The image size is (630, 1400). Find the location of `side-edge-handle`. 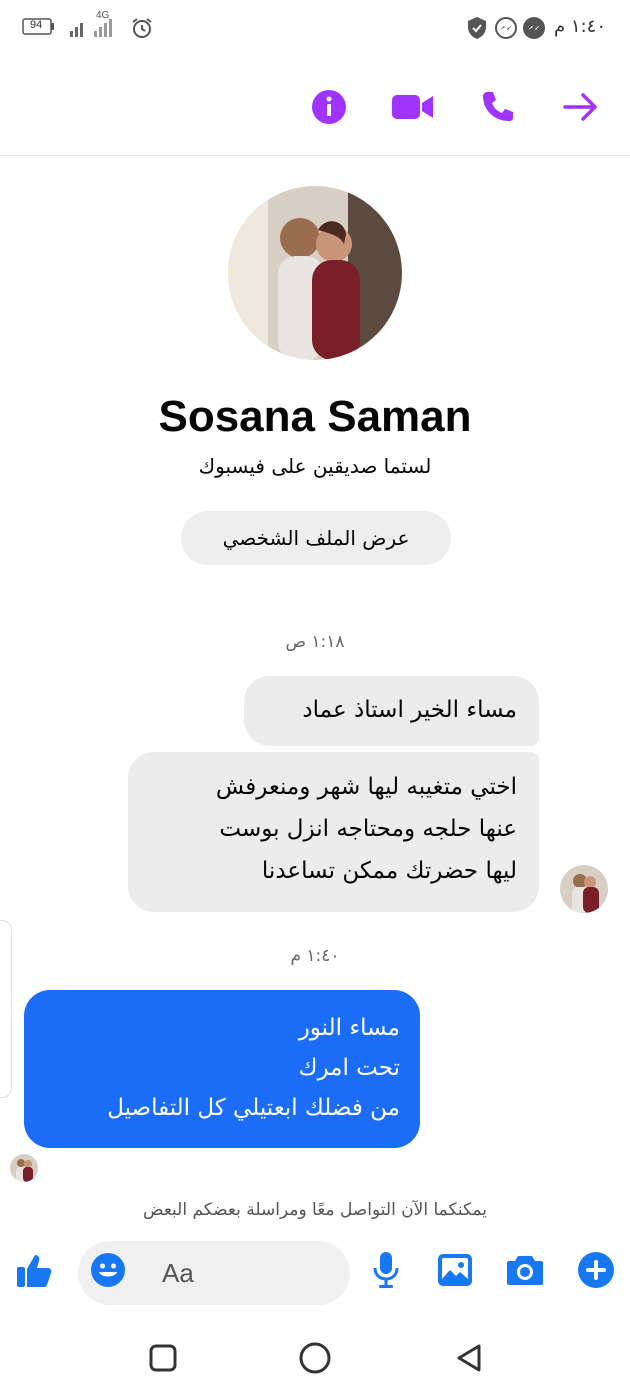

side-edge-handle is located at coordinates (6, 1009).